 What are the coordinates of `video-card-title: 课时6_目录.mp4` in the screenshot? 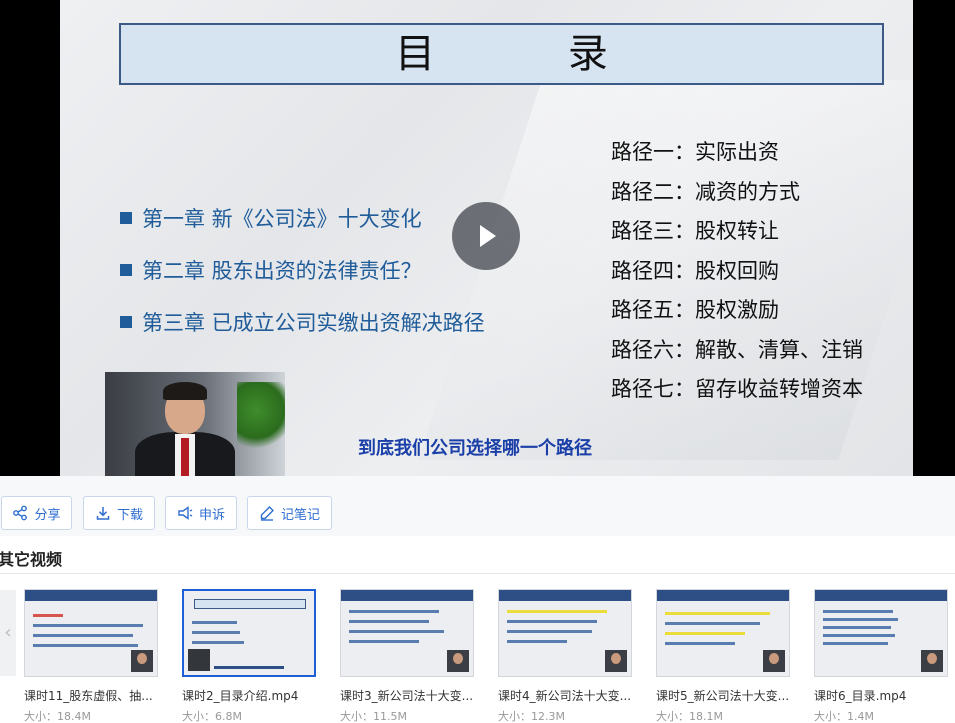 It's located at (882, 695).